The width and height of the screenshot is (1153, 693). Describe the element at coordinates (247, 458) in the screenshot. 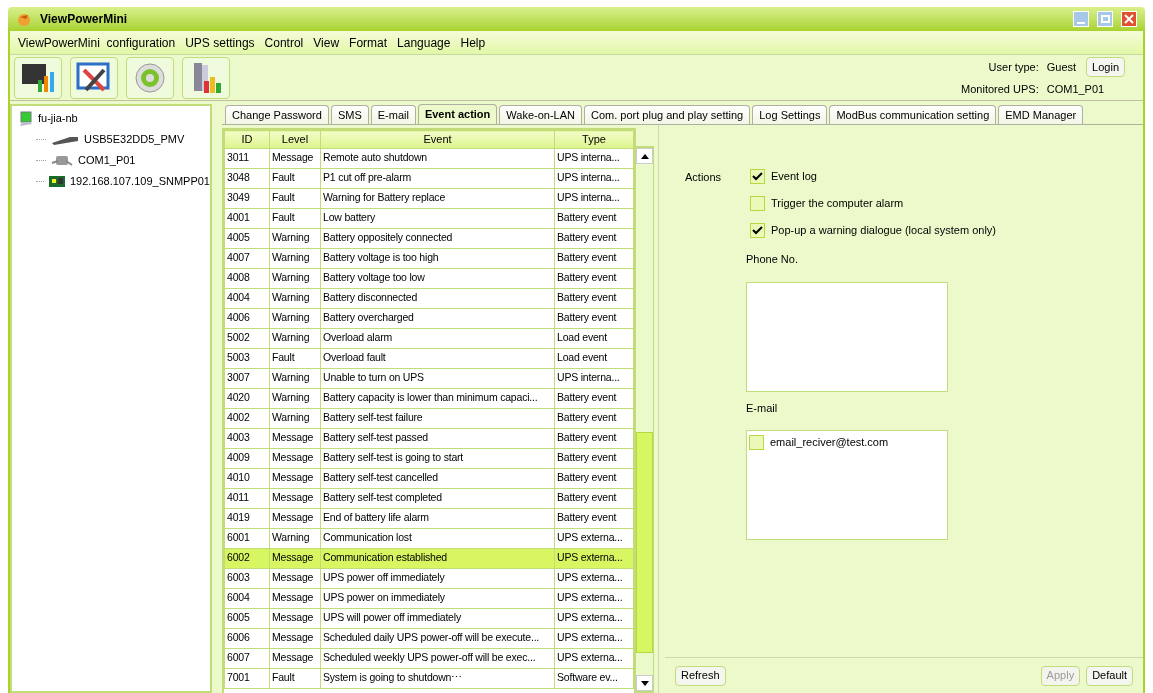

I see `table-cell: 4009` at that location.